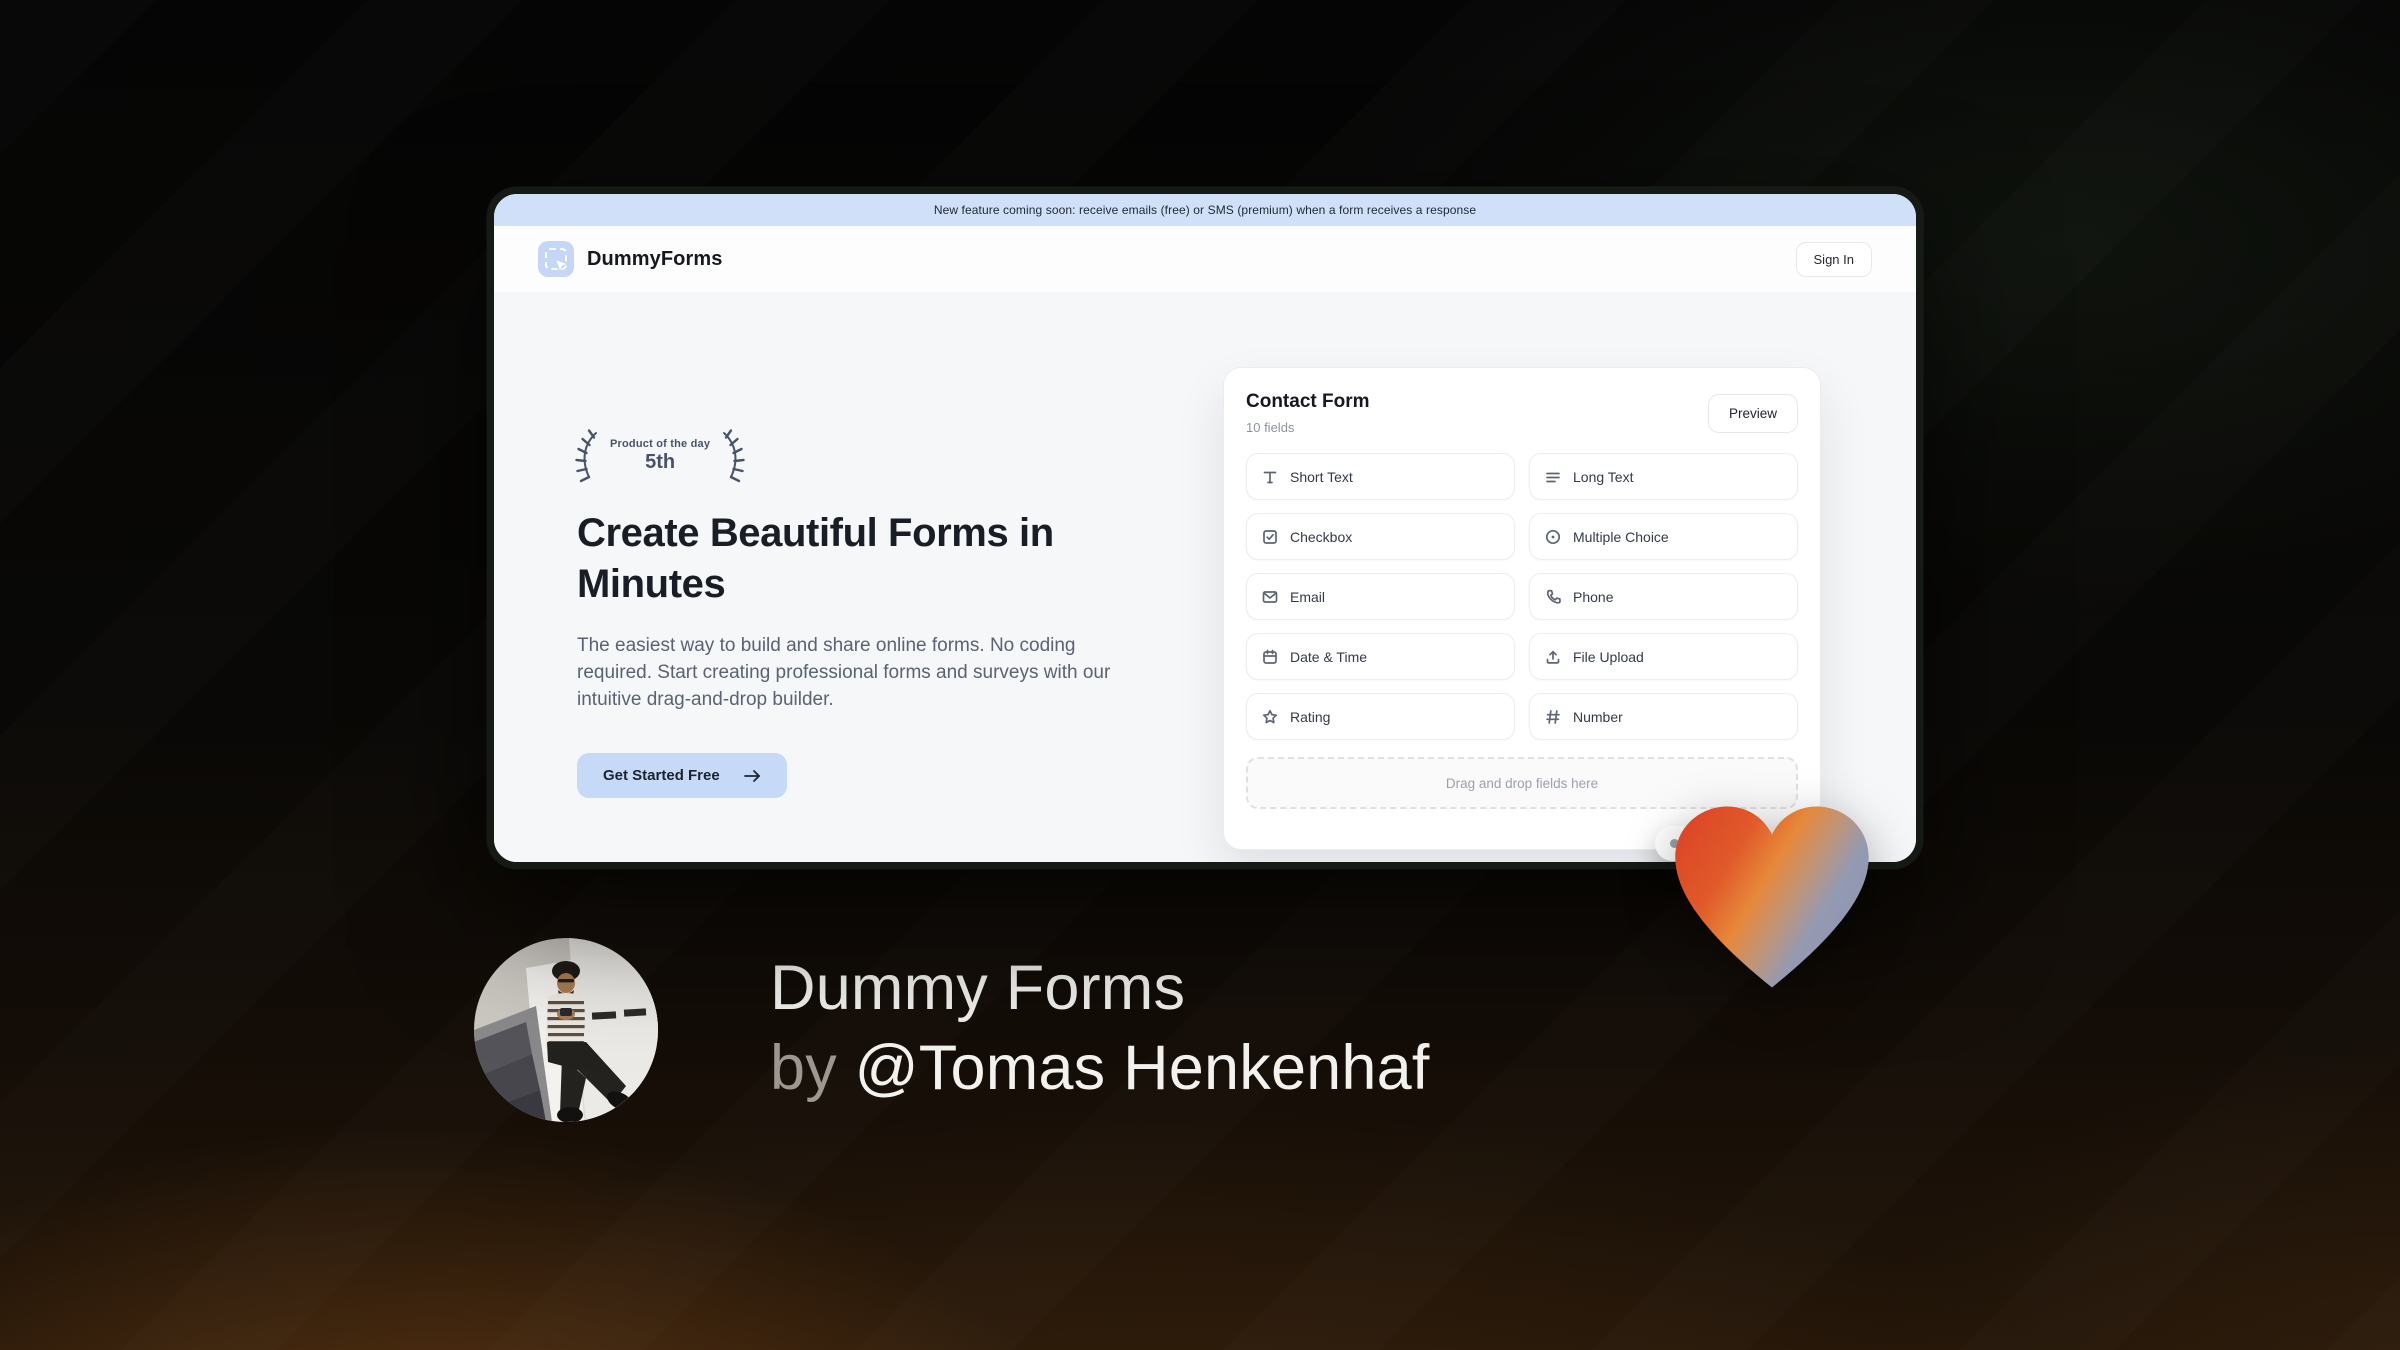 The height and width of the screenshot is (1350, 2400). What do you see at coordinates (1380, 716) in the screenshot?
I see `field-button-rating: Rating` at bounding box center [1380, 716].